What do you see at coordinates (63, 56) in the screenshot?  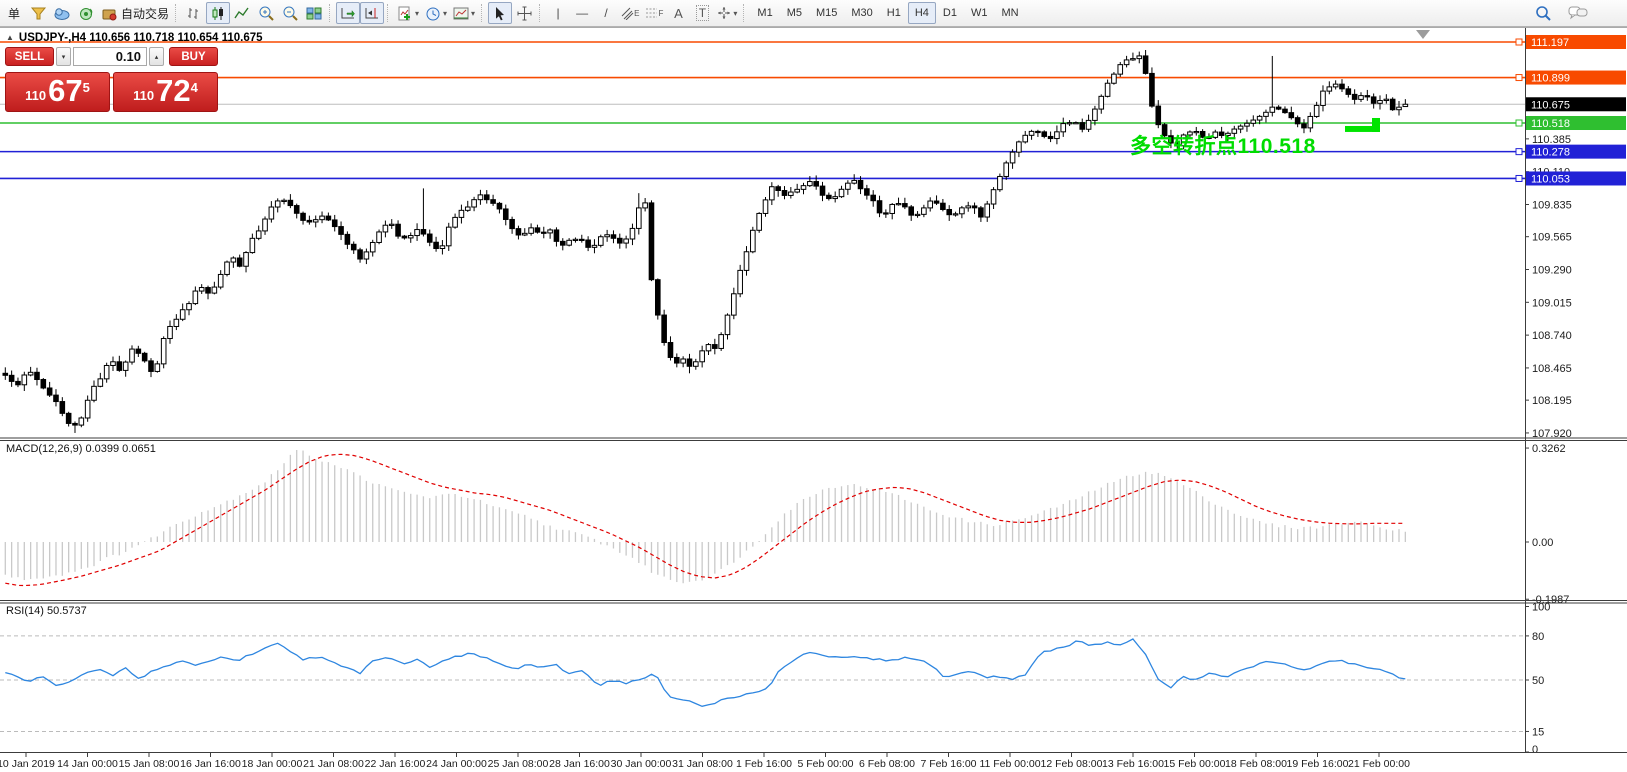 I see `volume-down-button: ▾` at bounding box center [63, 56].